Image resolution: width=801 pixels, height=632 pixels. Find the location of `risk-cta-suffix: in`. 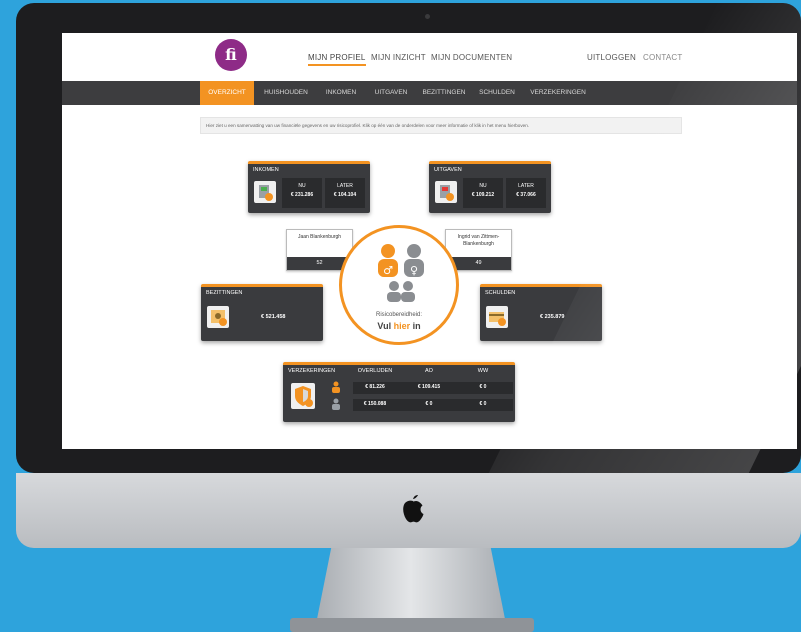

risk-cta-suffix: in is located at coordinates (415, 326).